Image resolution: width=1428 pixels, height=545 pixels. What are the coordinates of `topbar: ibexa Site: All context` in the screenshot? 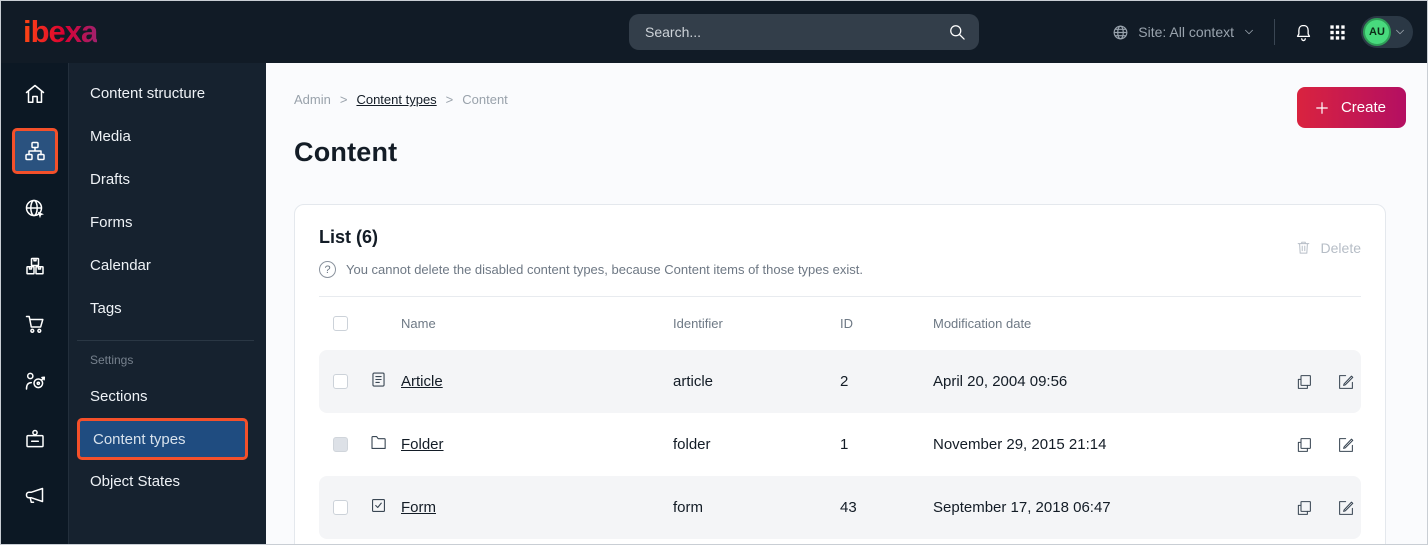 It's located at (714, 32).